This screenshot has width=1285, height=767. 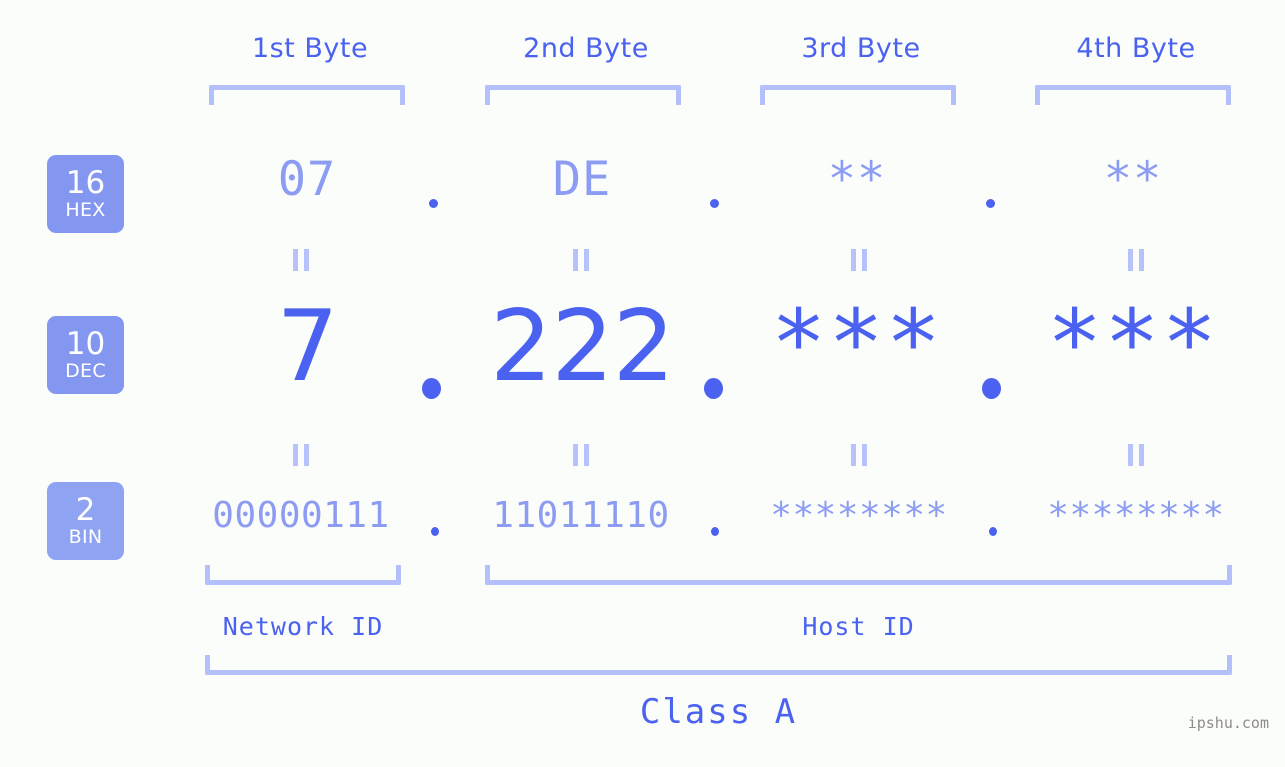 I want to click on dec-byte-3: ***, so click(x=857, y=343).